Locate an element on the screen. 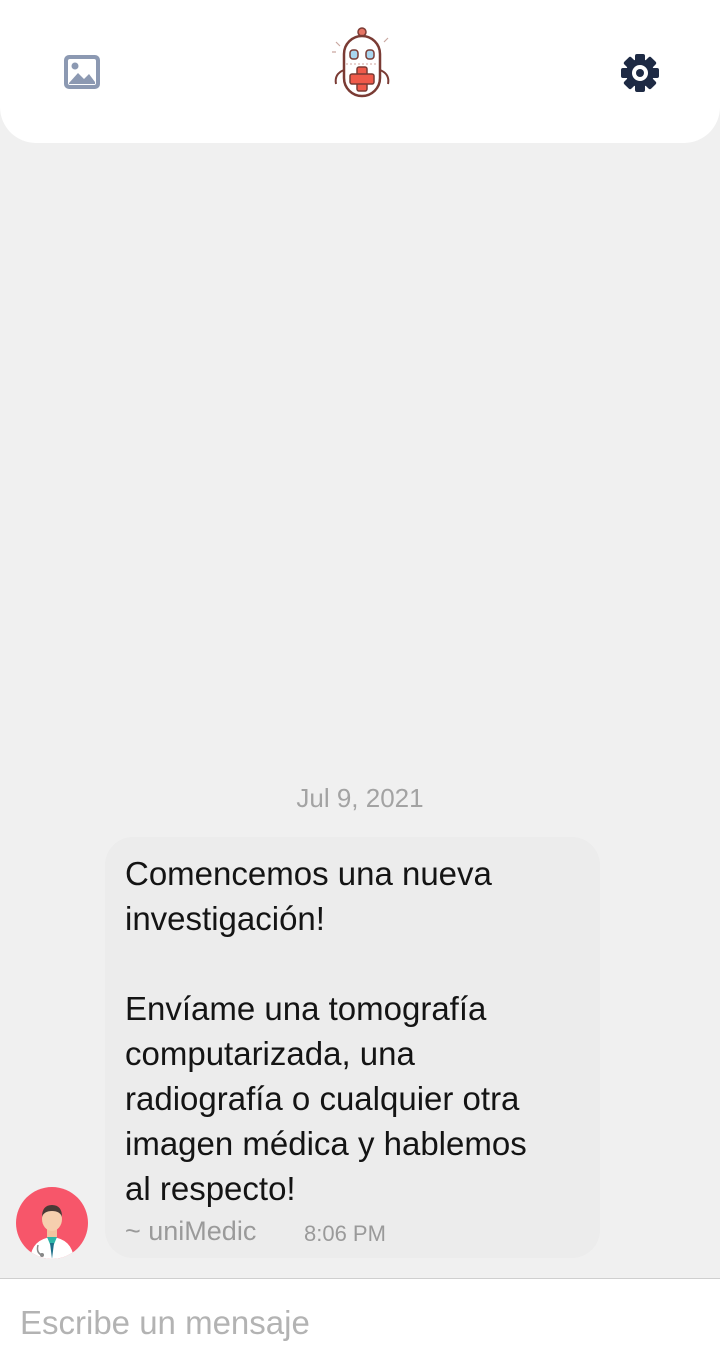 The image size is (720, 1368). message-input is located at coordinates (360, 1323).